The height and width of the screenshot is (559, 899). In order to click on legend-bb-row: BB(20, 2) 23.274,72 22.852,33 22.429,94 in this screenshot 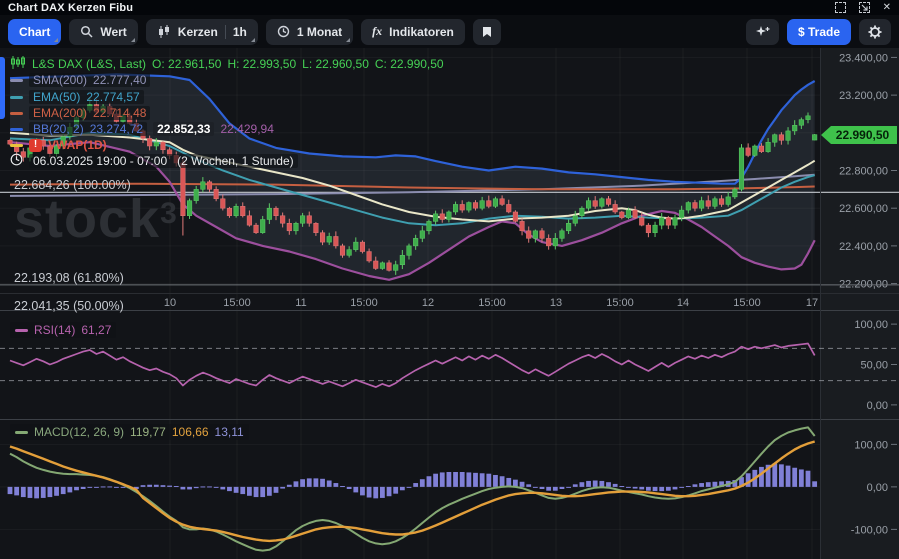, I will do `click(142, 129)`.